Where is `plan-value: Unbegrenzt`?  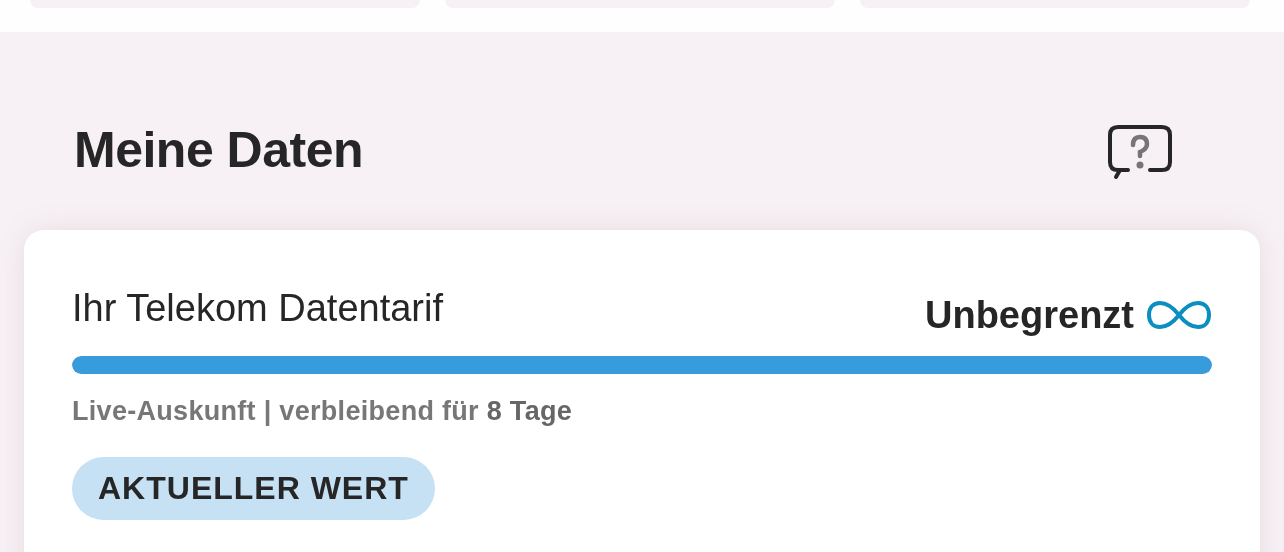 plan-value: Unbegrenzt is located at coordinates (1029, 315).